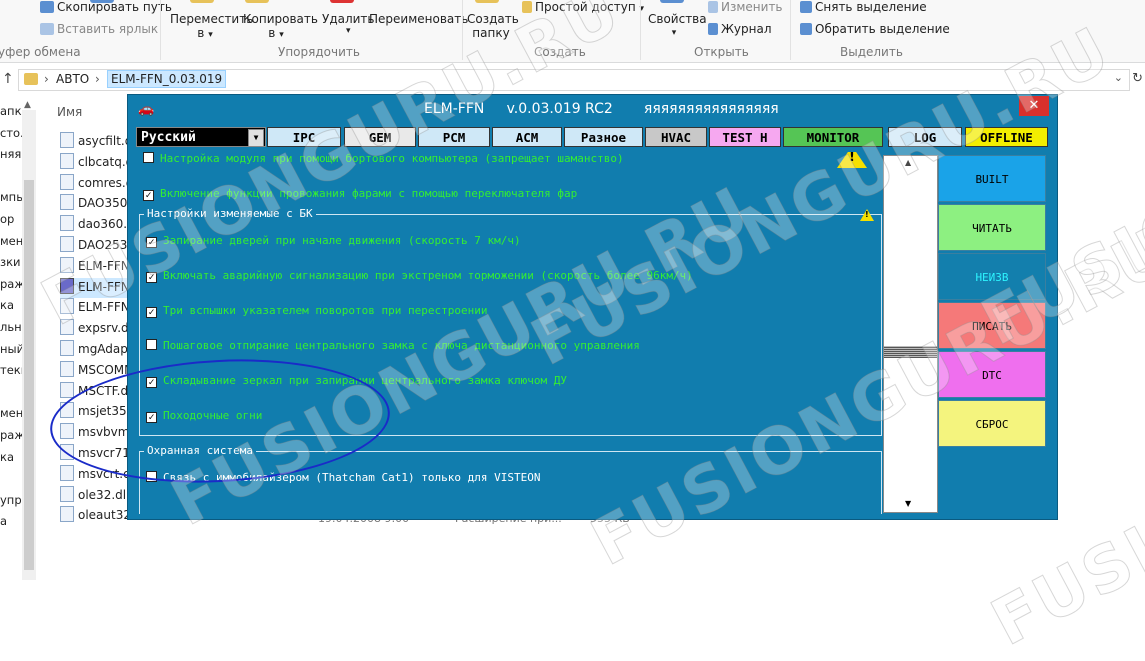 This screenshot has width=1145, height=661. I want to click on copy-to-button: Копировать в ▾, so click(280, 27).